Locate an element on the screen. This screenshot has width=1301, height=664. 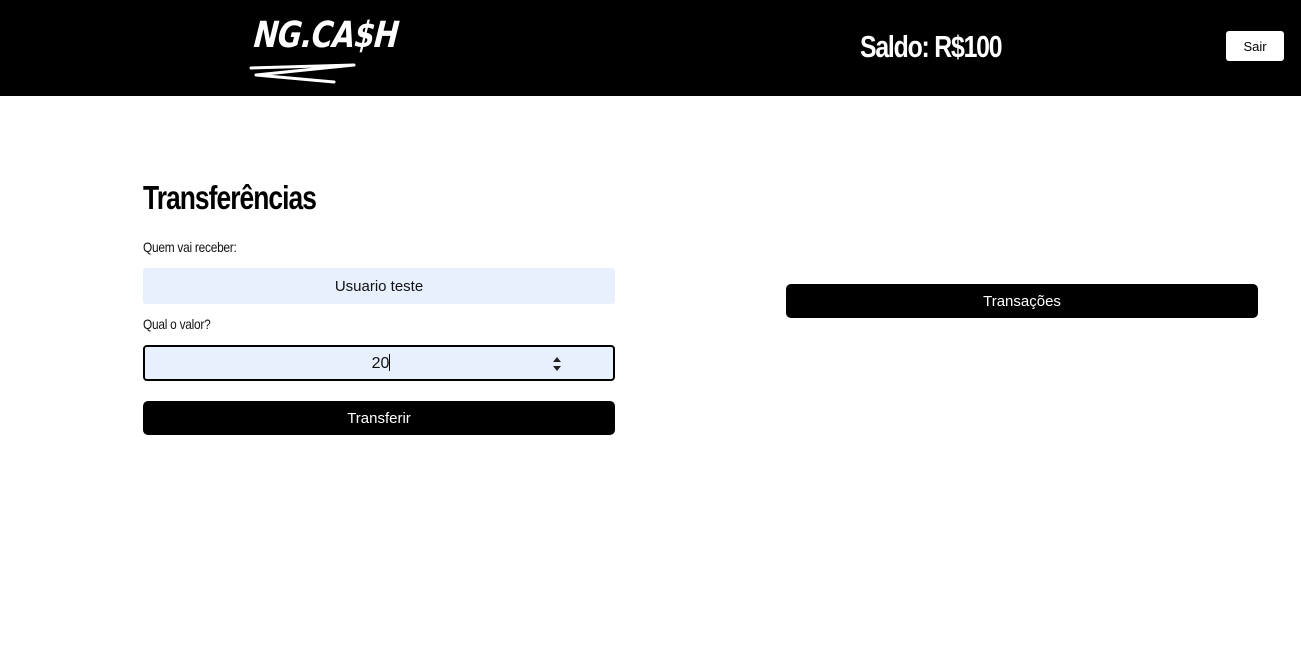
amount-value: 20 is located at coordinates (380, 363).